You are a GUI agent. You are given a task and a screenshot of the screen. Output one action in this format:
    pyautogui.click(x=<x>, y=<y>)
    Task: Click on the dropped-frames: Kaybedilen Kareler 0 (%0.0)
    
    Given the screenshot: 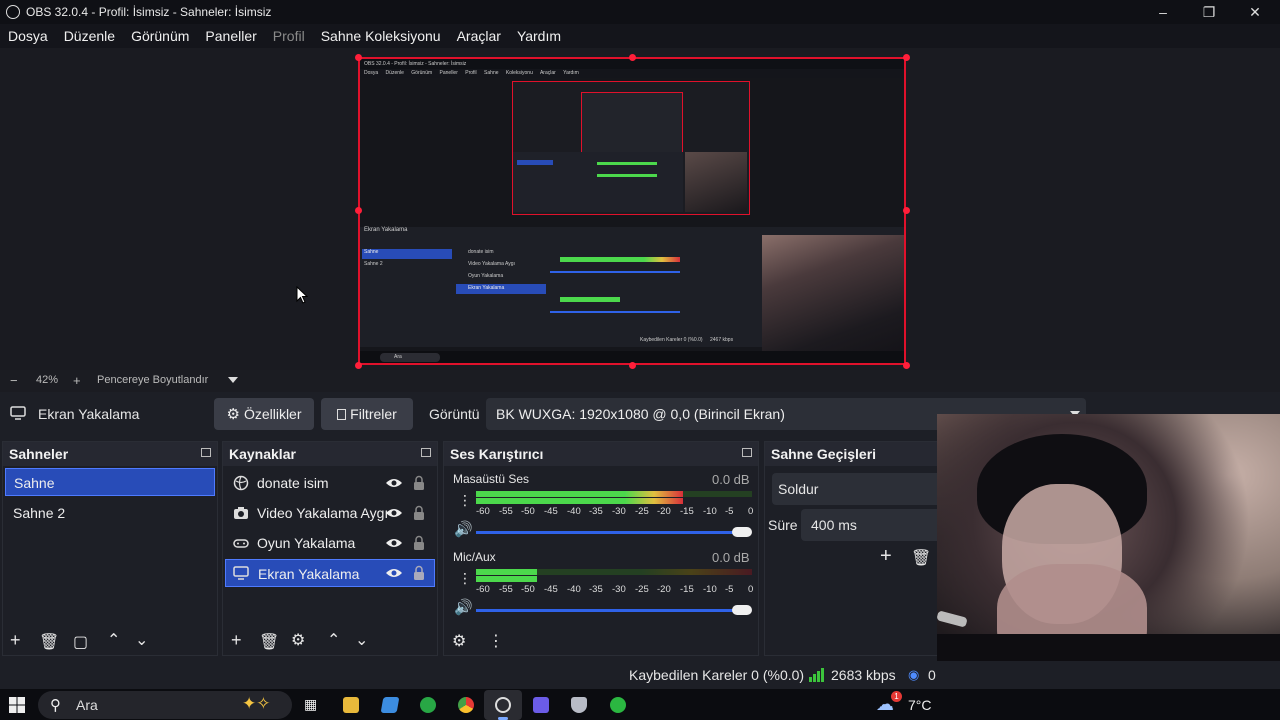 What is the action you would take?
    pyautogui.click(x=717, y=675)
    